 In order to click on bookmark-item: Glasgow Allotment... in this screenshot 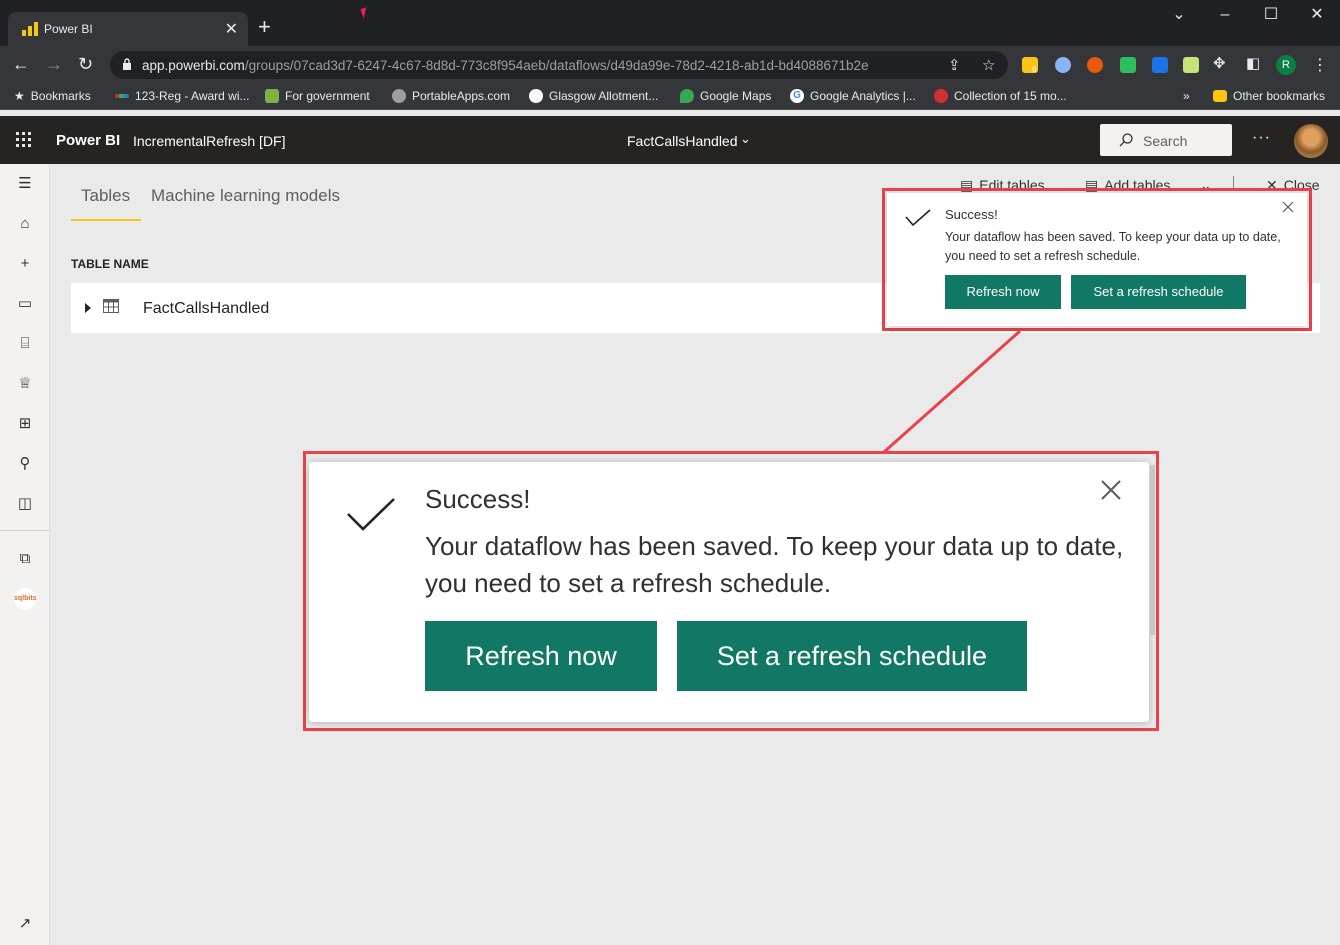, I will do `click(593, 96)`.